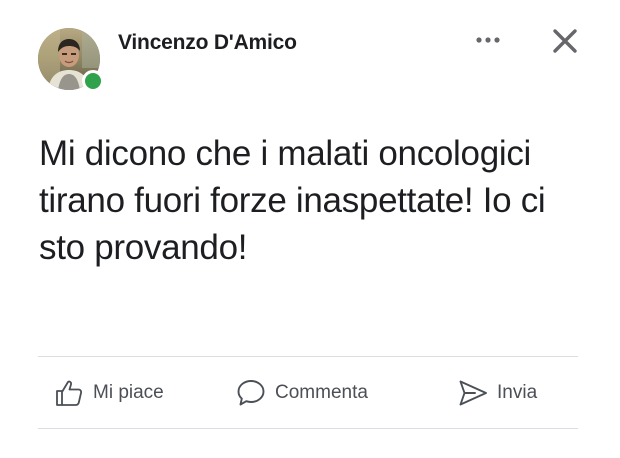  What do you see at coordinates (93, 81) in the screenshot?
I see `online-status-indicator` at bounding box center [93, 81].